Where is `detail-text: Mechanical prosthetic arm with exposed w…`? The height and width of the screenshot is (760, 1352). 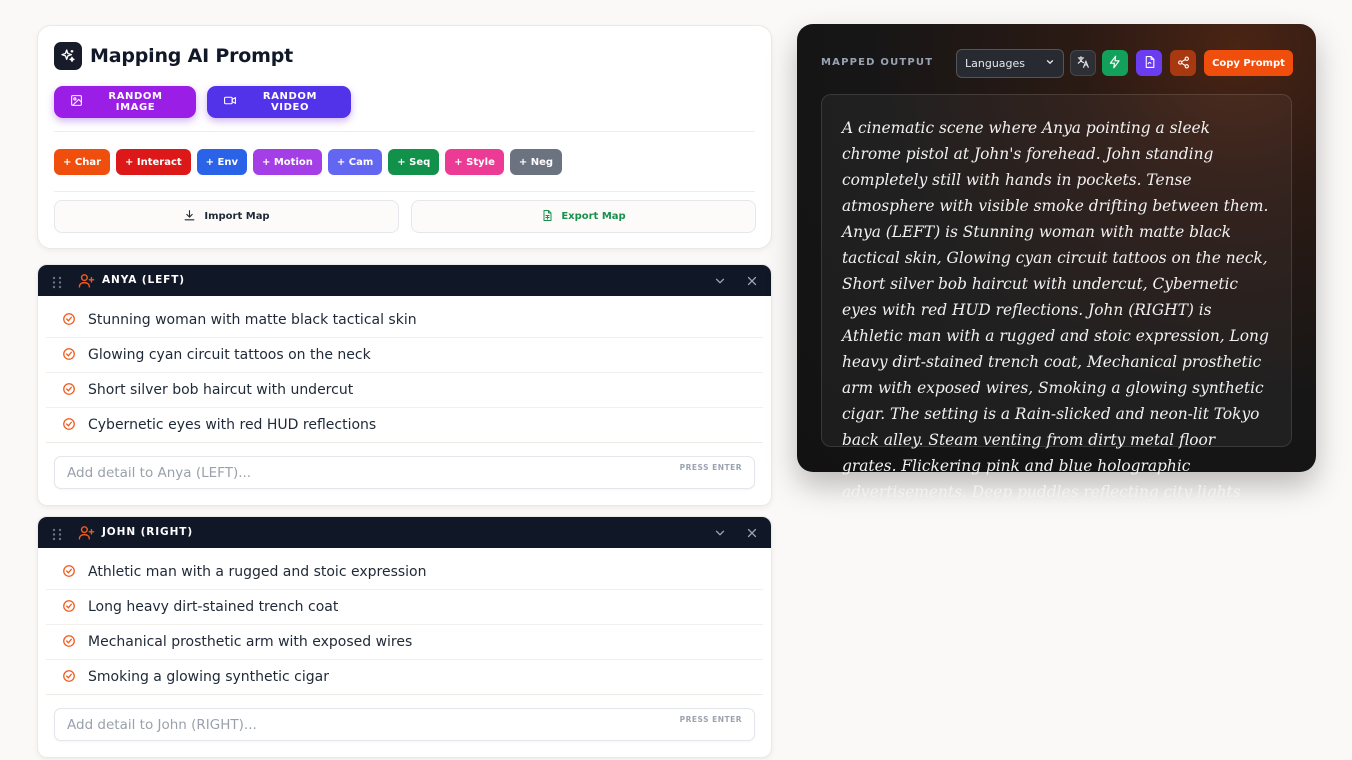 detail-text: Mechanical prosthetic arm with exposed w… is located at coordinates (250, 642).